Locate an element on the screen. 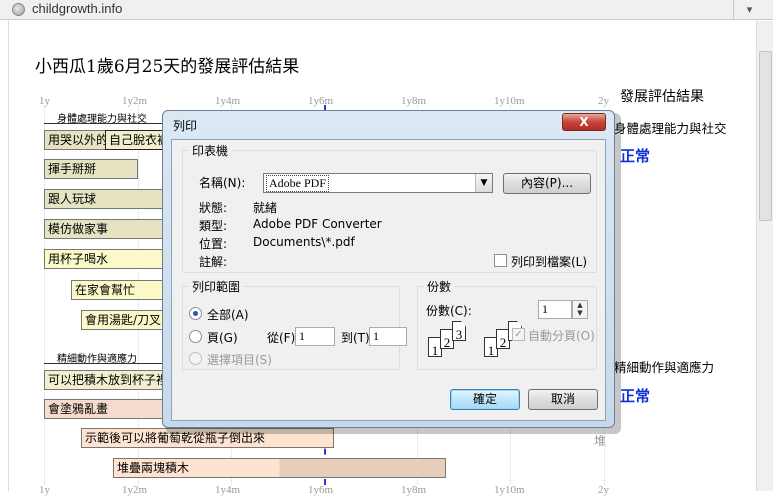  cancel-button: 取消 is located at coordinates (563, 399).